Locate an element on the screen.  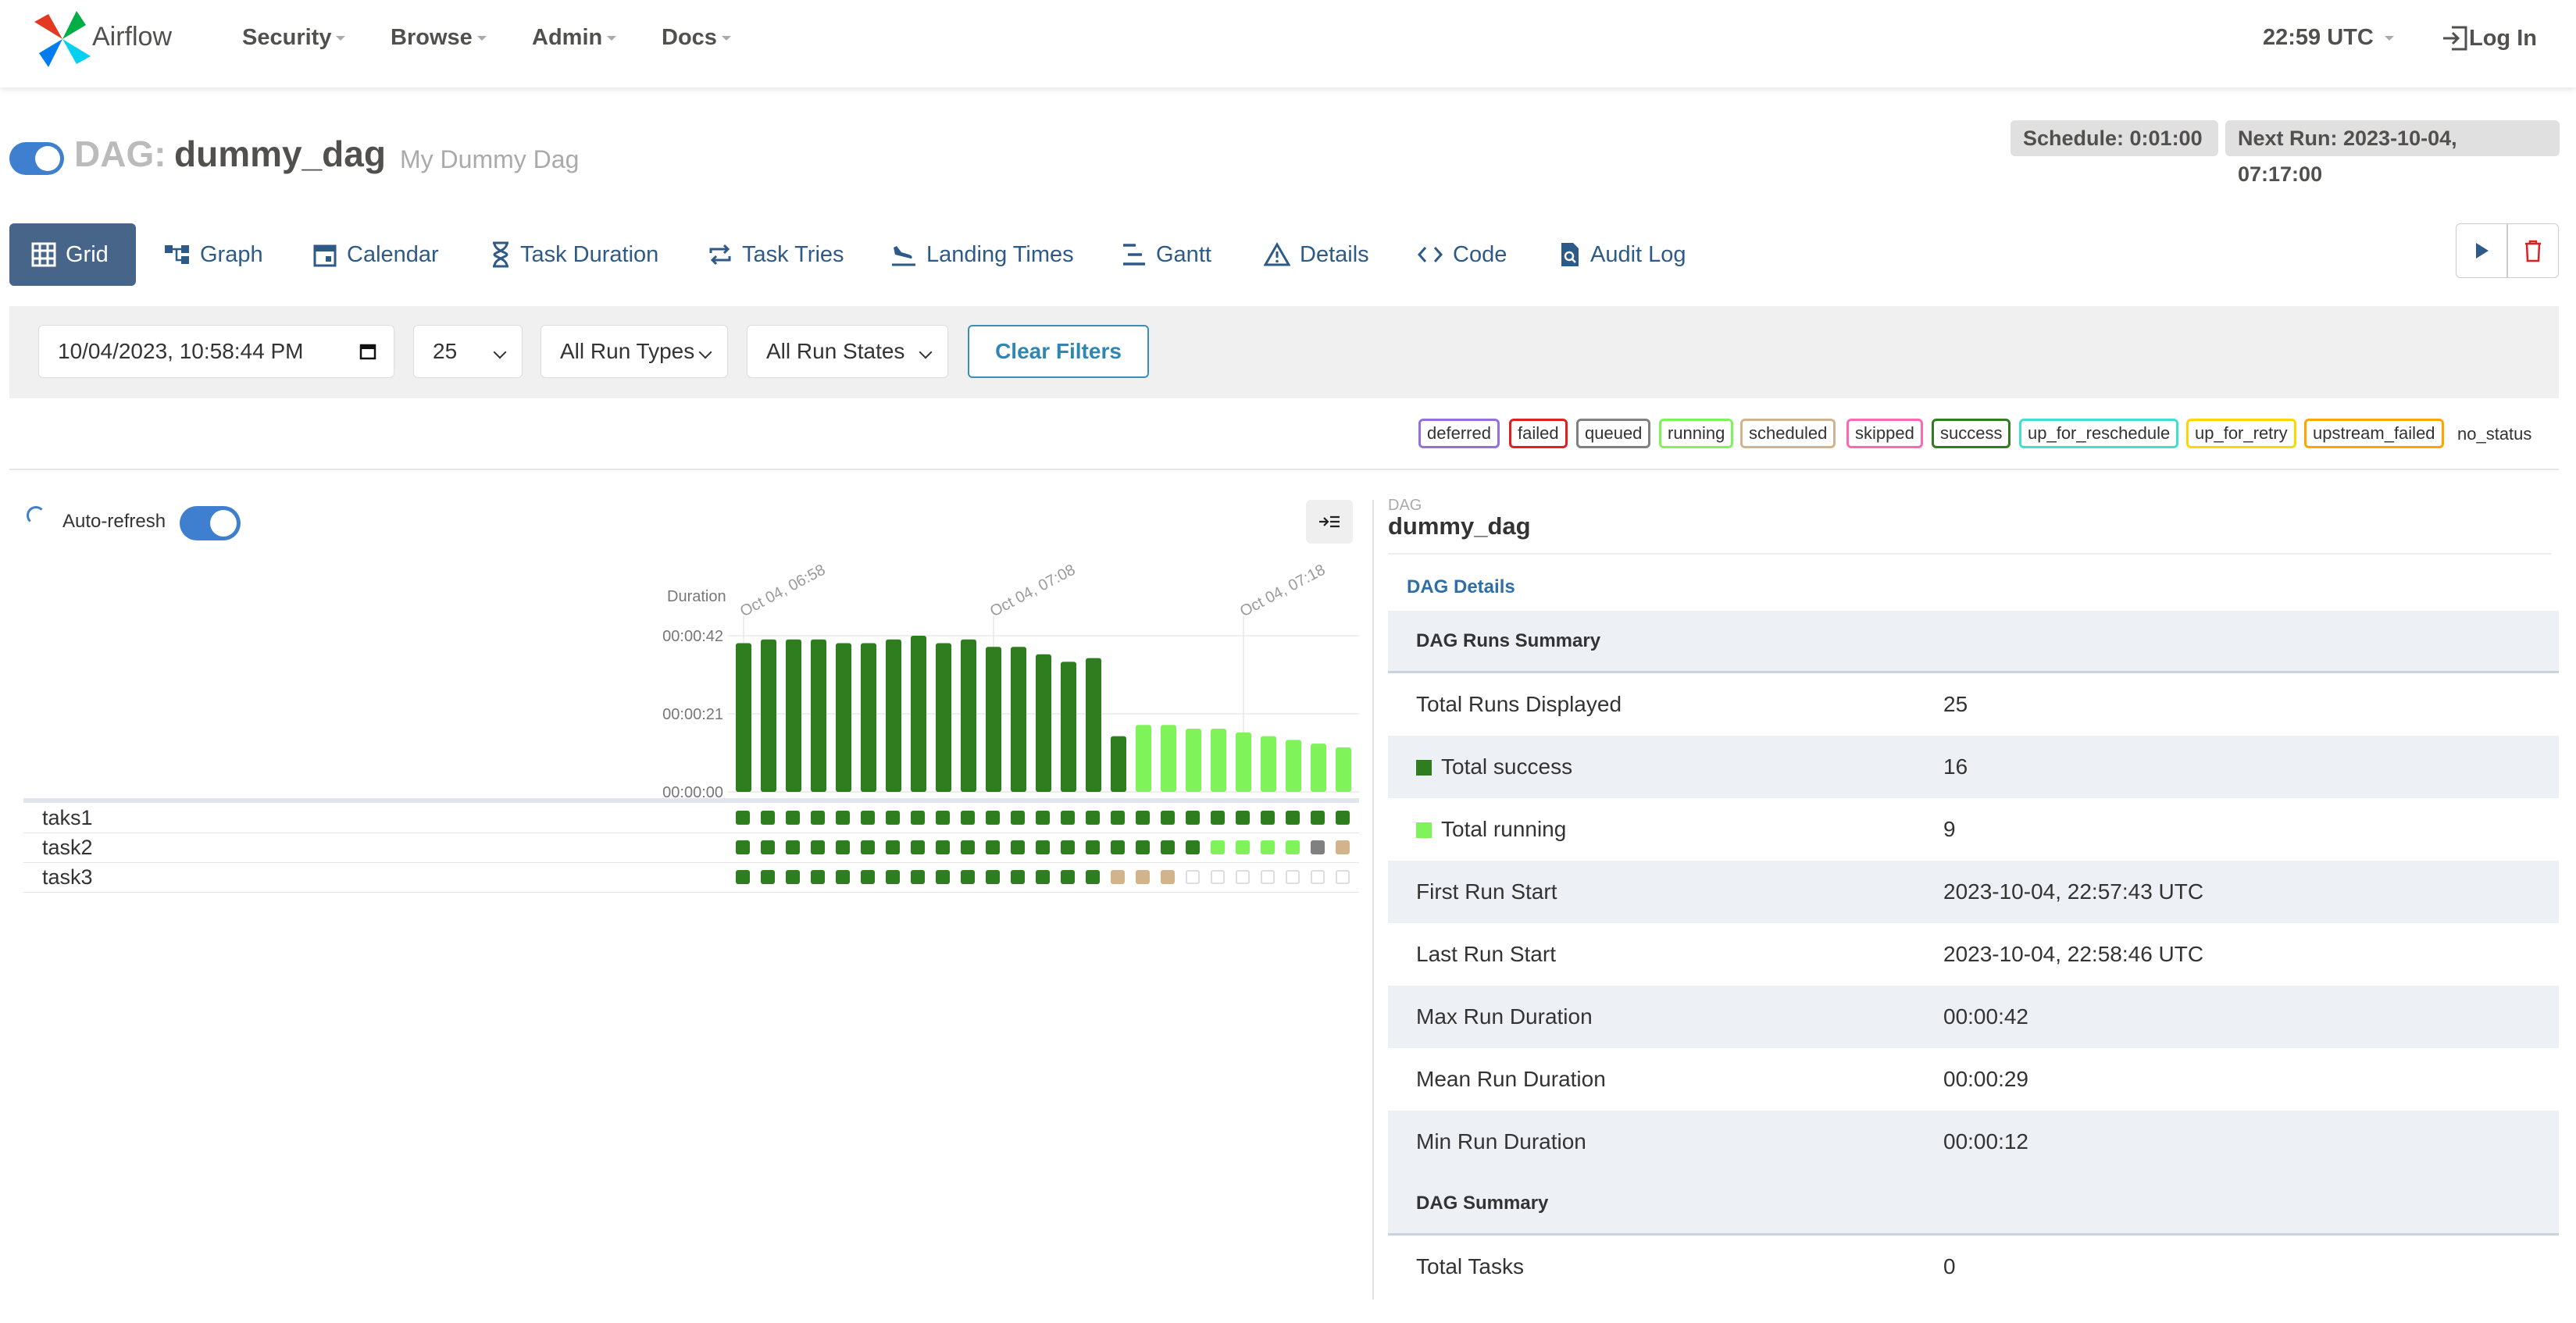
task-name: taks1 is located at coordinates (67, 818).